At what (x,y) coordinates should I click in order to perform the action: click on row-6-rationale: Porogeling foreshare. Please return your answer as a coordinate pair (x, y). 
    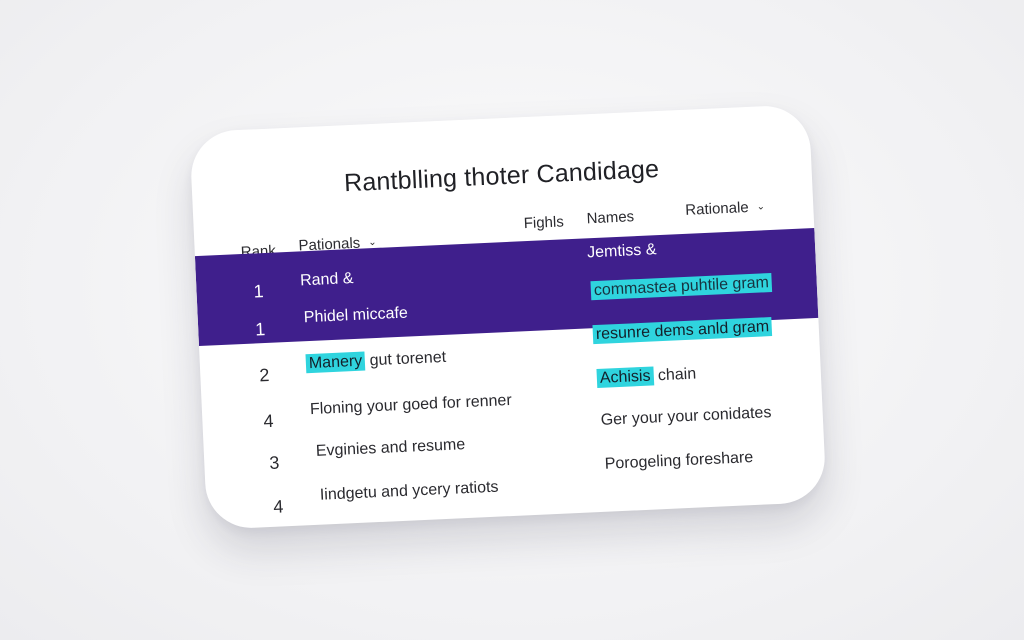
    Looking at the image, I should click on (678, 461).